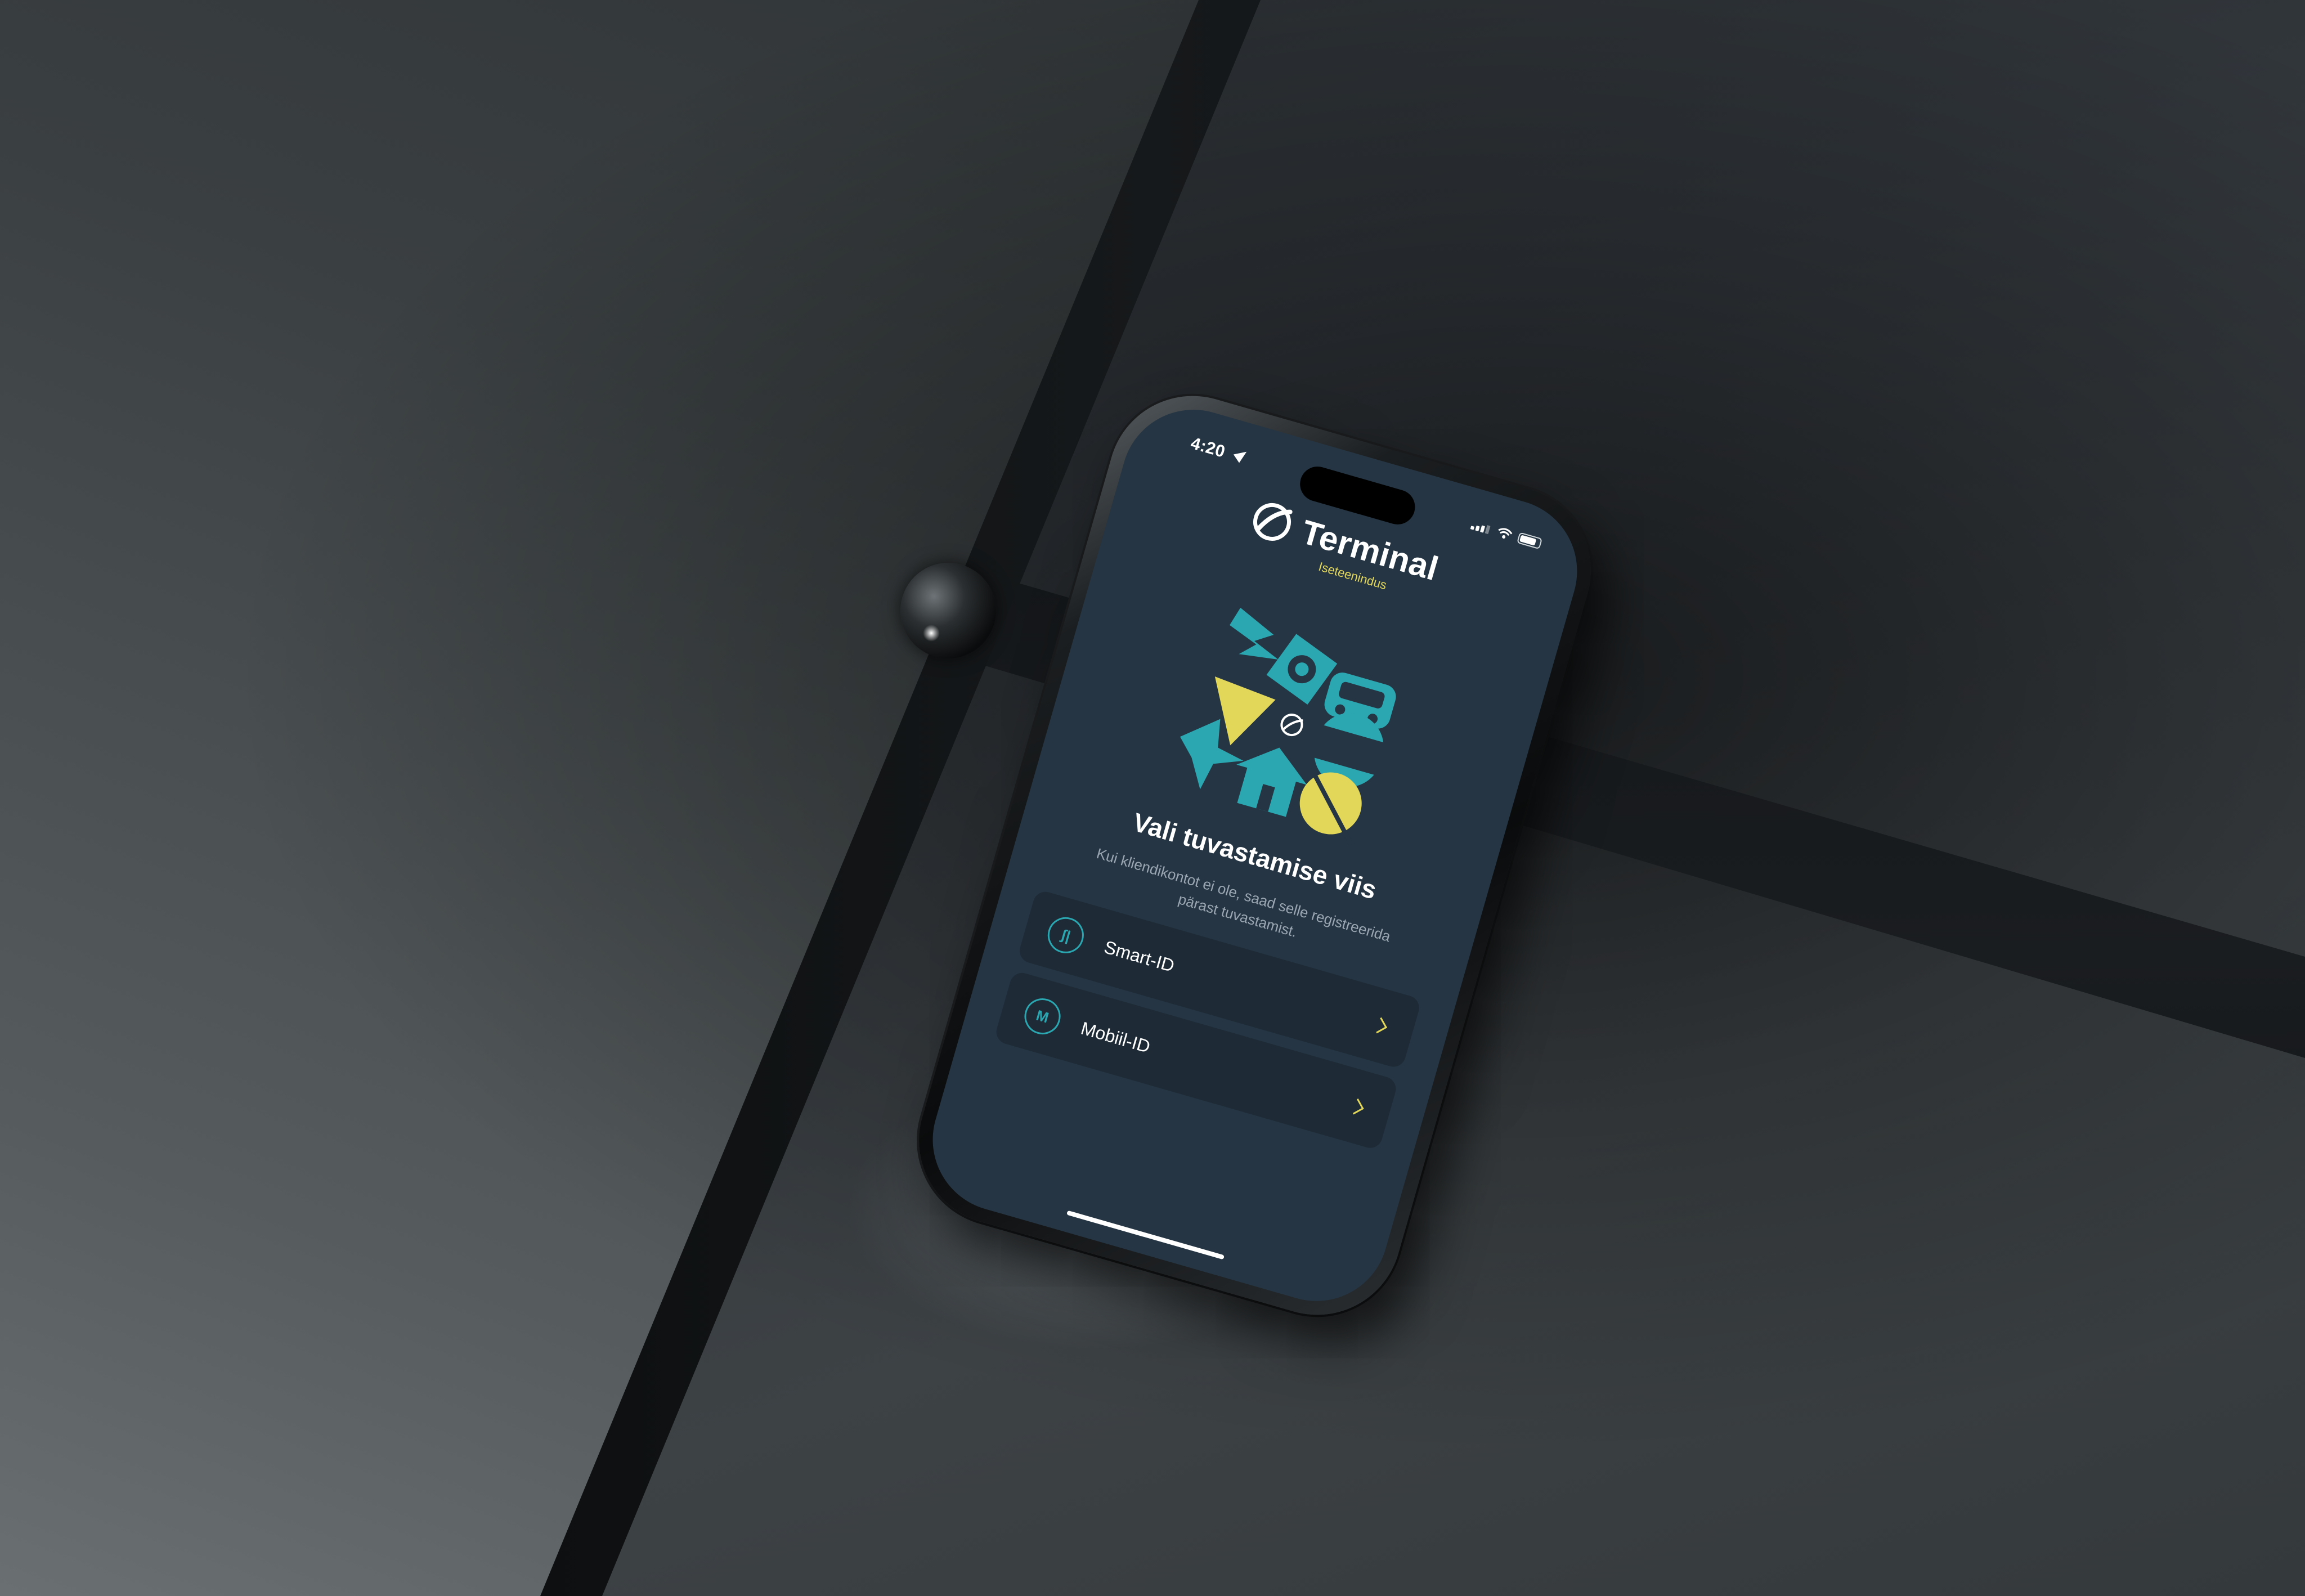  What do you see at coordinates (1241, 455) in the screenshot?
I see `location-arrow-icon` at bounding box center [1241, 455].